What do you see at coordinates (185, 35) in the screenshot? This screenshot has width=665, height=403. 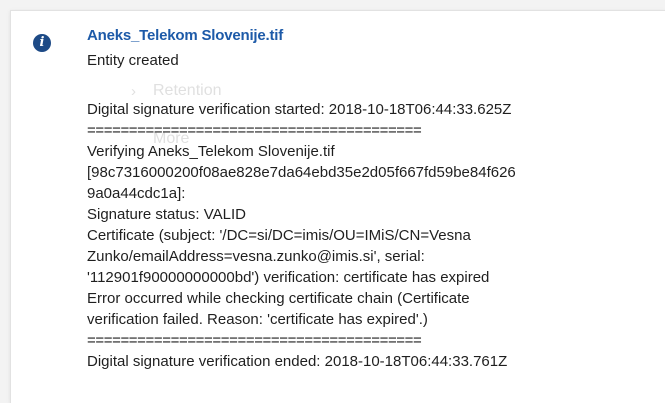 I see `notification-title: Aneks_Telekom Slovenije.tif` at bounding box center [185, 35].